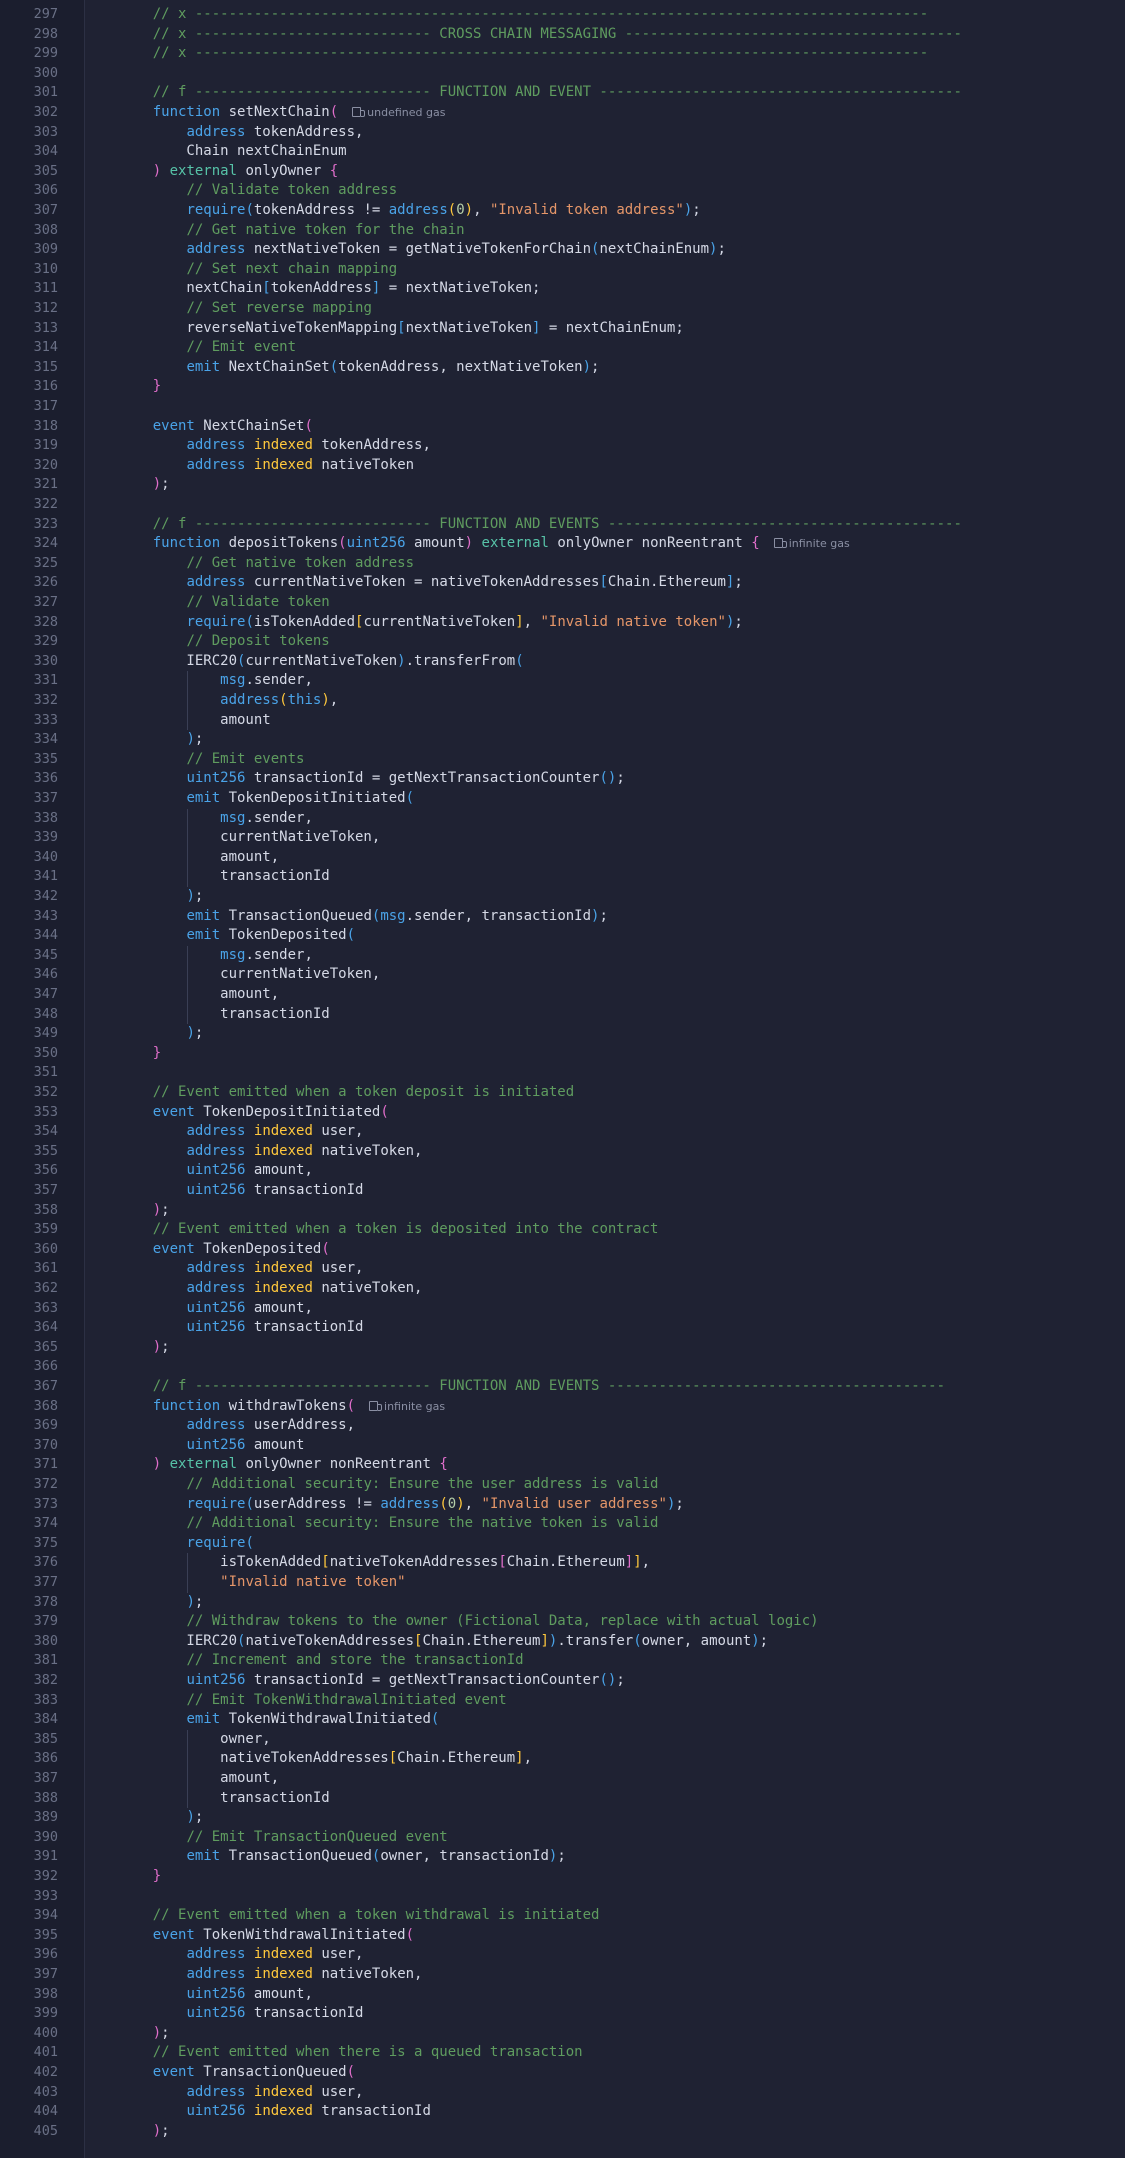 The height and width of the screenshot is (2158, 1125). What do you see at coordinates (562, 681) in the screenshot?
I see `code-line: 331 msg.sender,` at bounding box center [562, 681].